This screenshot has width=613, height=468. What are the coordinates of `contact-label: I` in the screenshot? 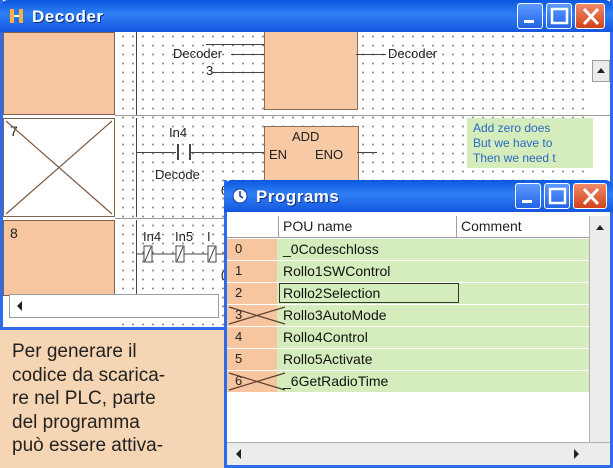 It's located at (209, 236).